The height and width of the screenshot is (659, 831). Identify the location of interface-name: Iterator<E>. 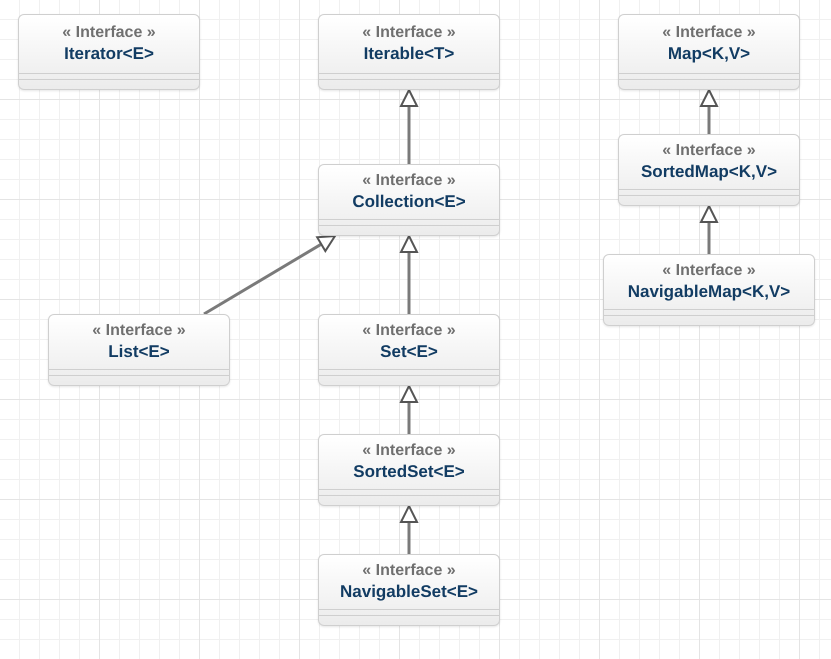
(109, 54).